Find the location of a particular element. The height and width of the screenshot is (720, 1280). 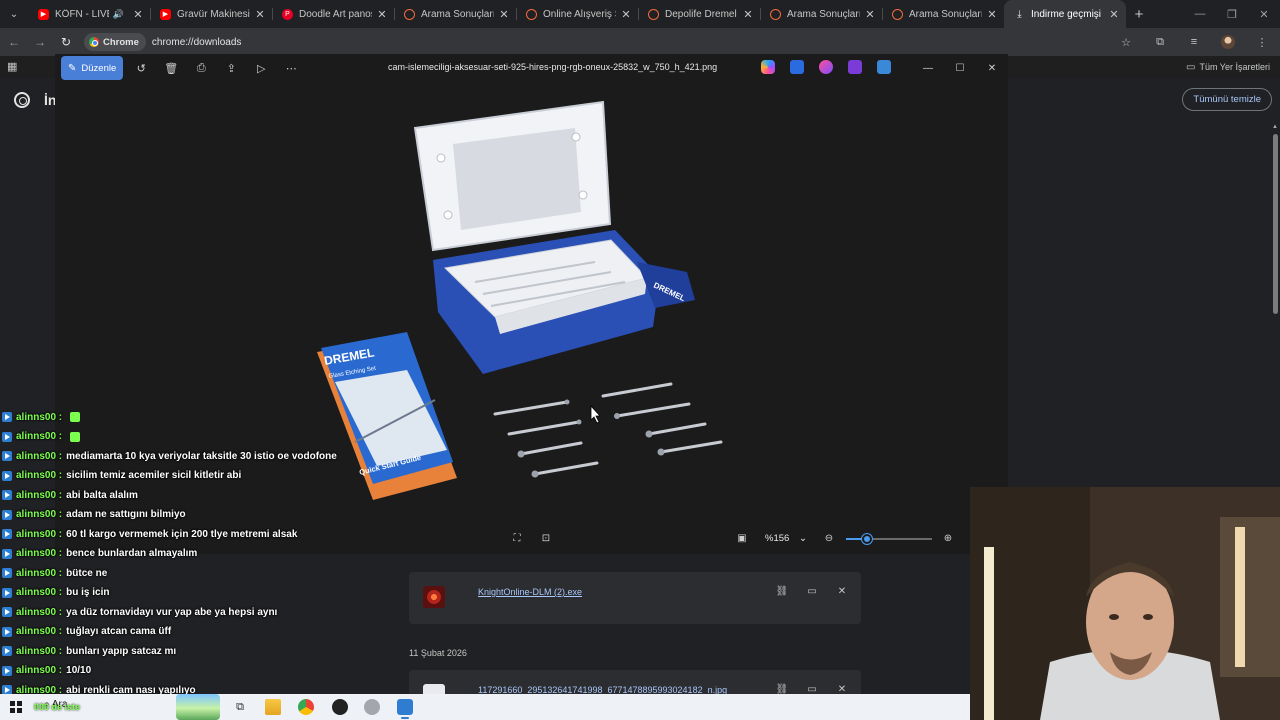

remove-icon: ✕ is located at coordinates (842, 591).